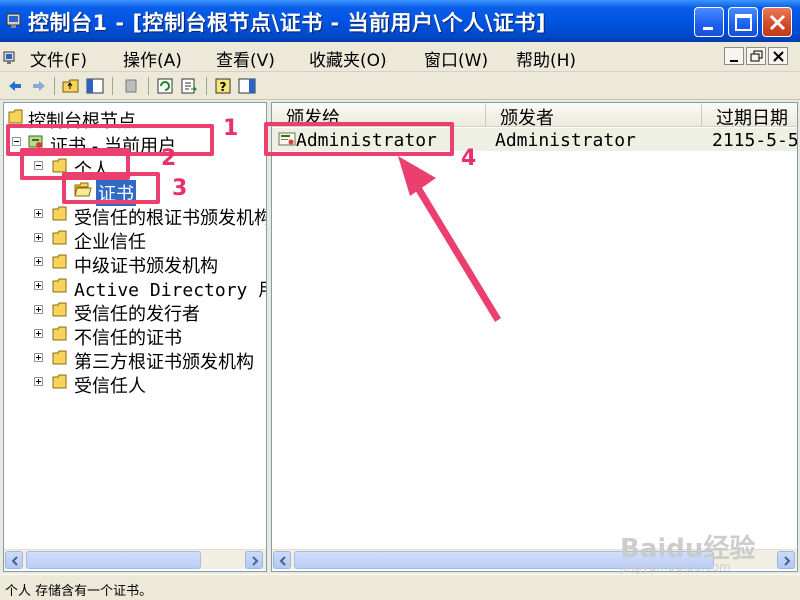 The height and width of the screenshot is (600, 800). What do you see at coordinates (734, 56) in the screenshot?
I see `mdi-minimize-button` at bounding box center [734, 56].